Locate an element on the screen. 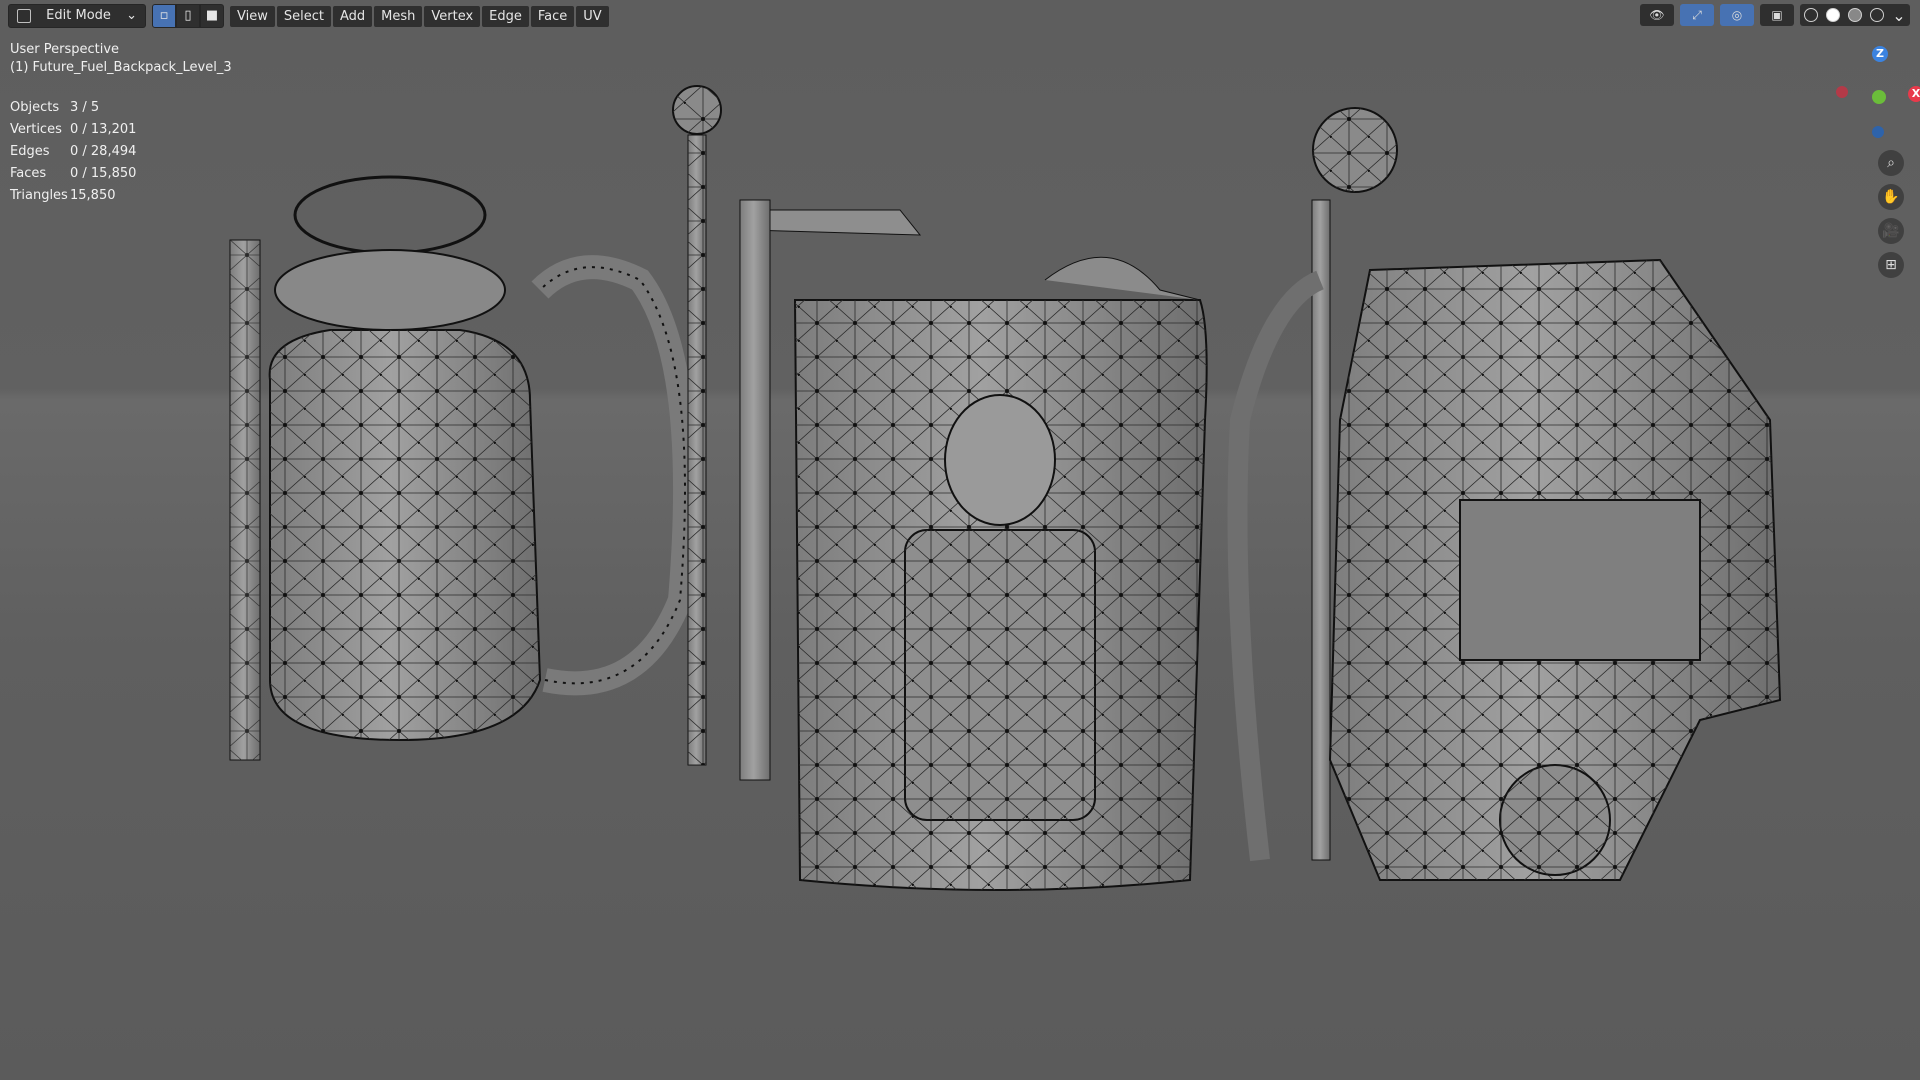 The height and width of the screenshot is (1080, 1920). xray-toggle-icon: ▣ is located at coordinates (1777, 15).